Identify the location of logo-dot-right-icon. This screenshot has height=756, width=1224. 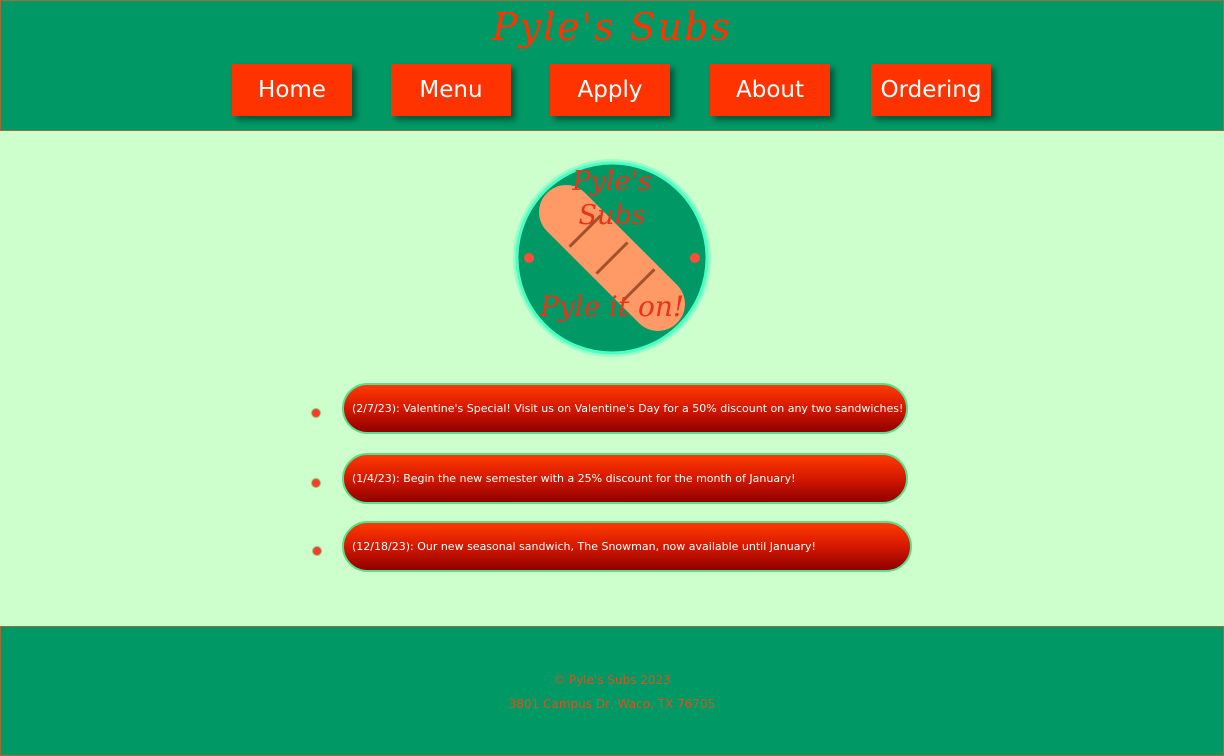
(695, 258).